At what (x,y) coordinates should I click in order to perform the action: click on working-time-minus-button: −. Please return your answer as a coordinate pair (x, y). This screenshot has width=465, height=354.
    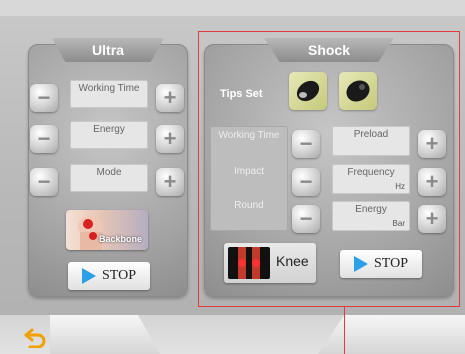
    Looking at the image, I should click on (44, 98).